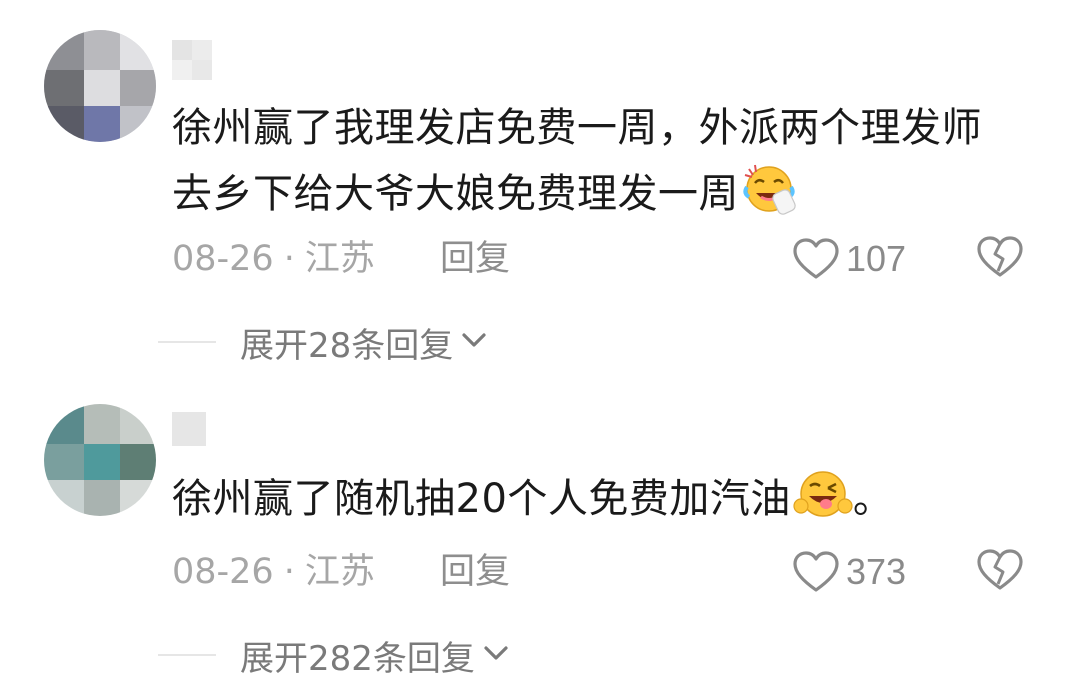 Image resolution: width=1080 pixels, height=686 pixels. I want to click on expand-replies-button: 展开282条回复, so click(334, 655).